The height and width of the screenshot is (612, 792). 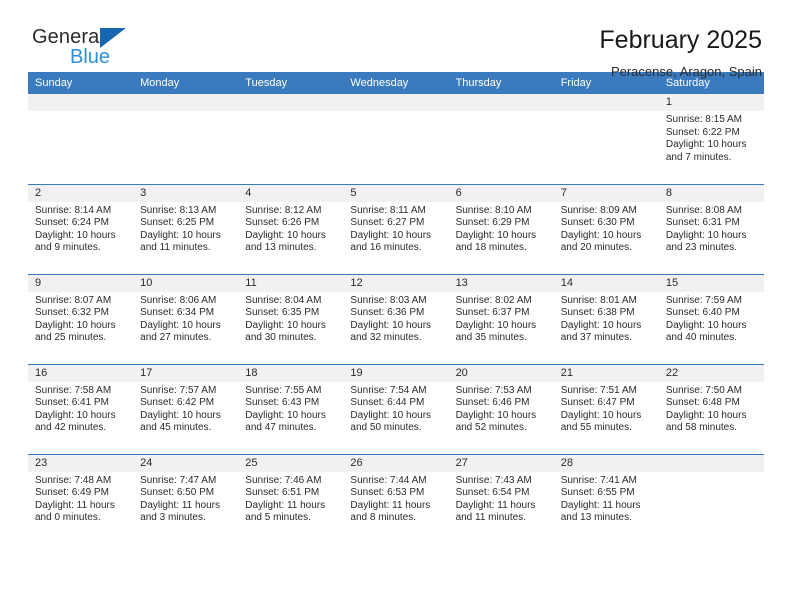 I want to click on sunset-text: Sunset: 6:27 PM, so click(x=387, y=223).